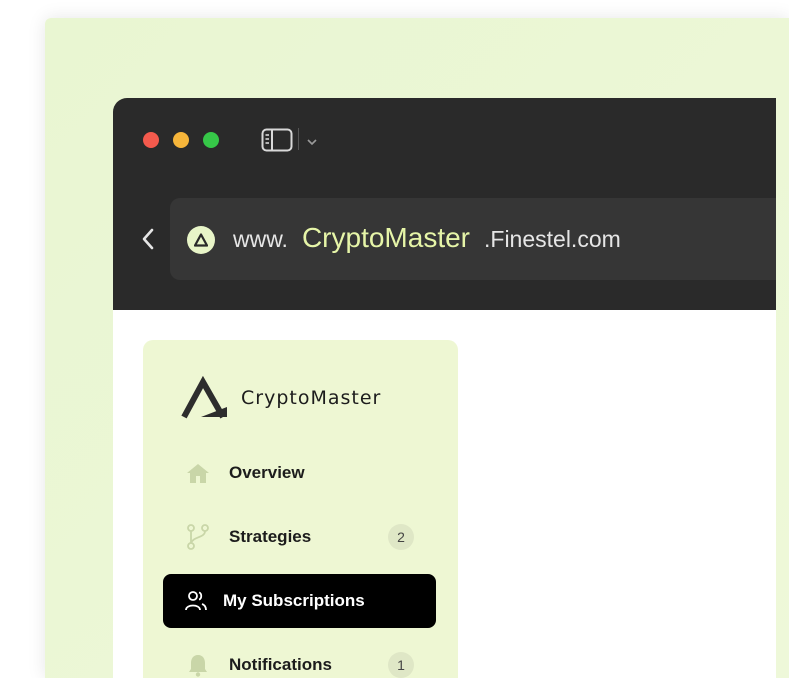 This screenshot has width=789, height=678. What do you see at coordinates (312, 140) in the screenshot?
I see `chevron-down-icon` at bounding box center [312, 140].